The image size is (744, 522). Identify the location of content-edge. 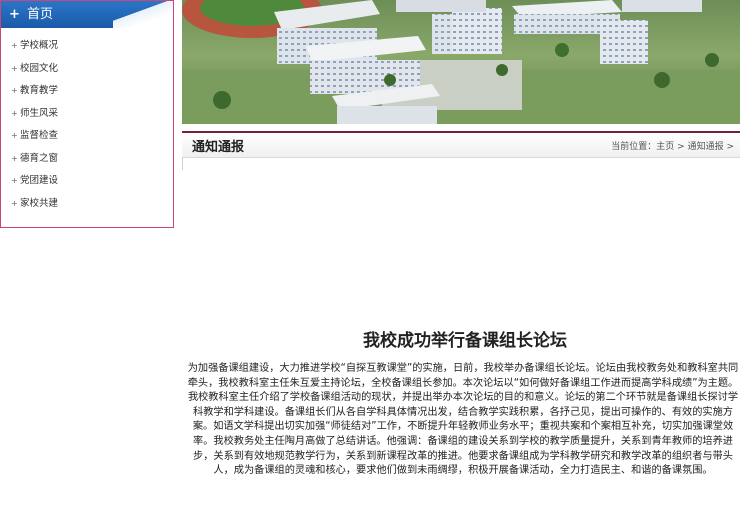
(182, 164).